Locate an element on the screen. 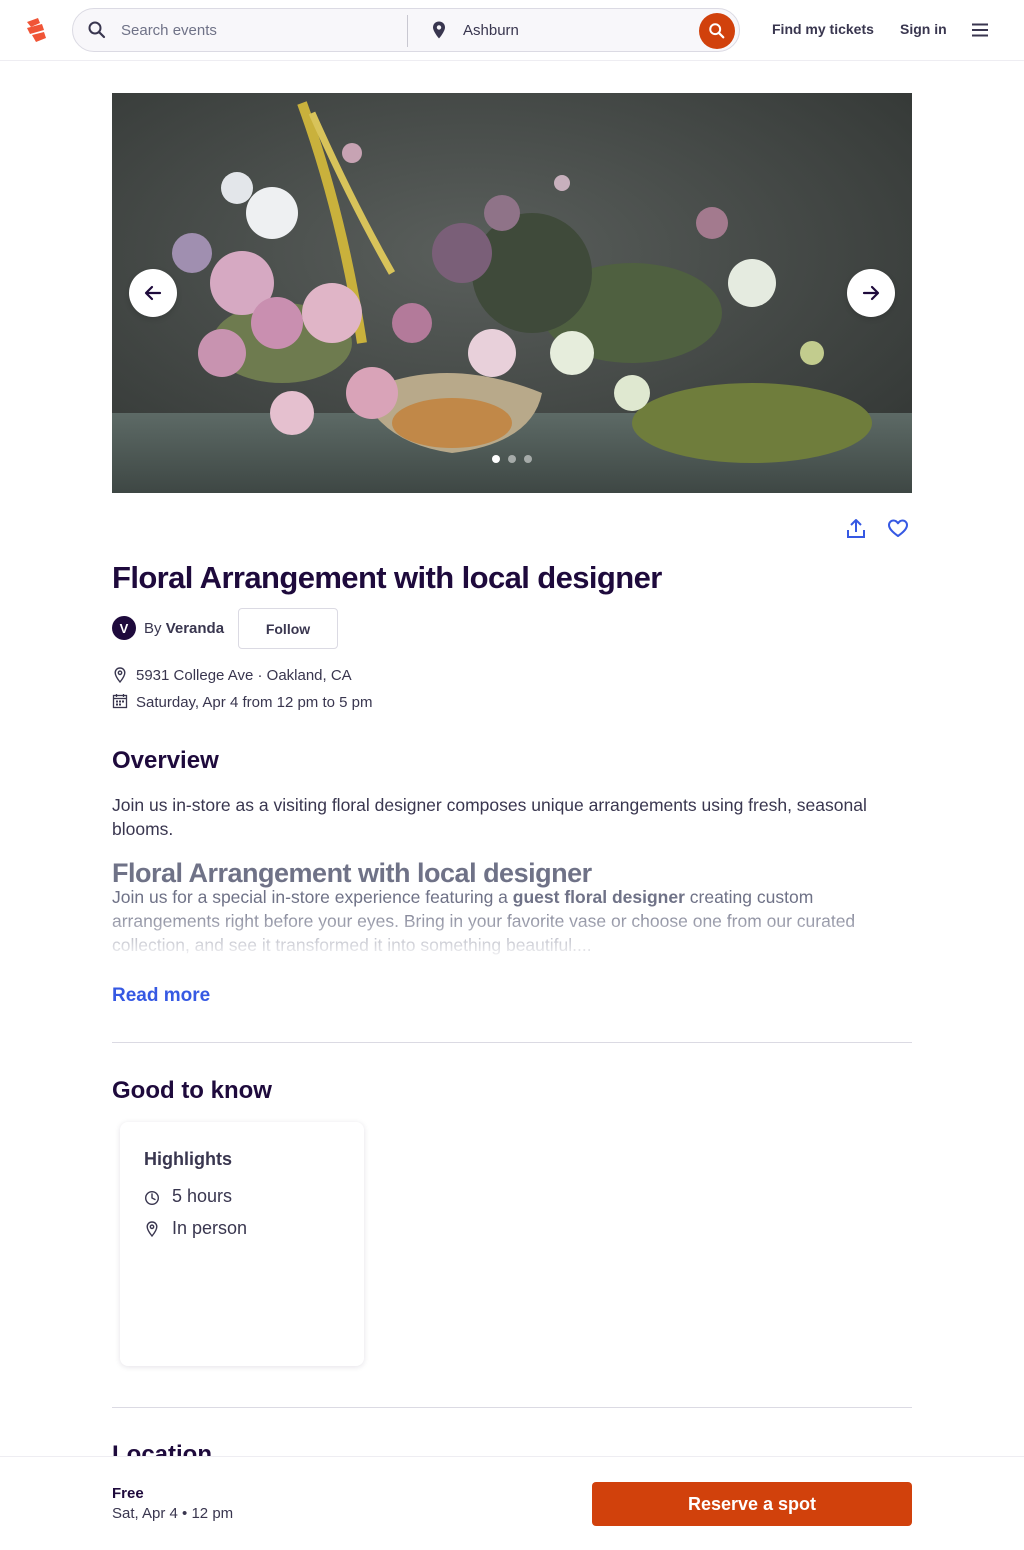  clock-icon is located at coordinates (152, 1198).